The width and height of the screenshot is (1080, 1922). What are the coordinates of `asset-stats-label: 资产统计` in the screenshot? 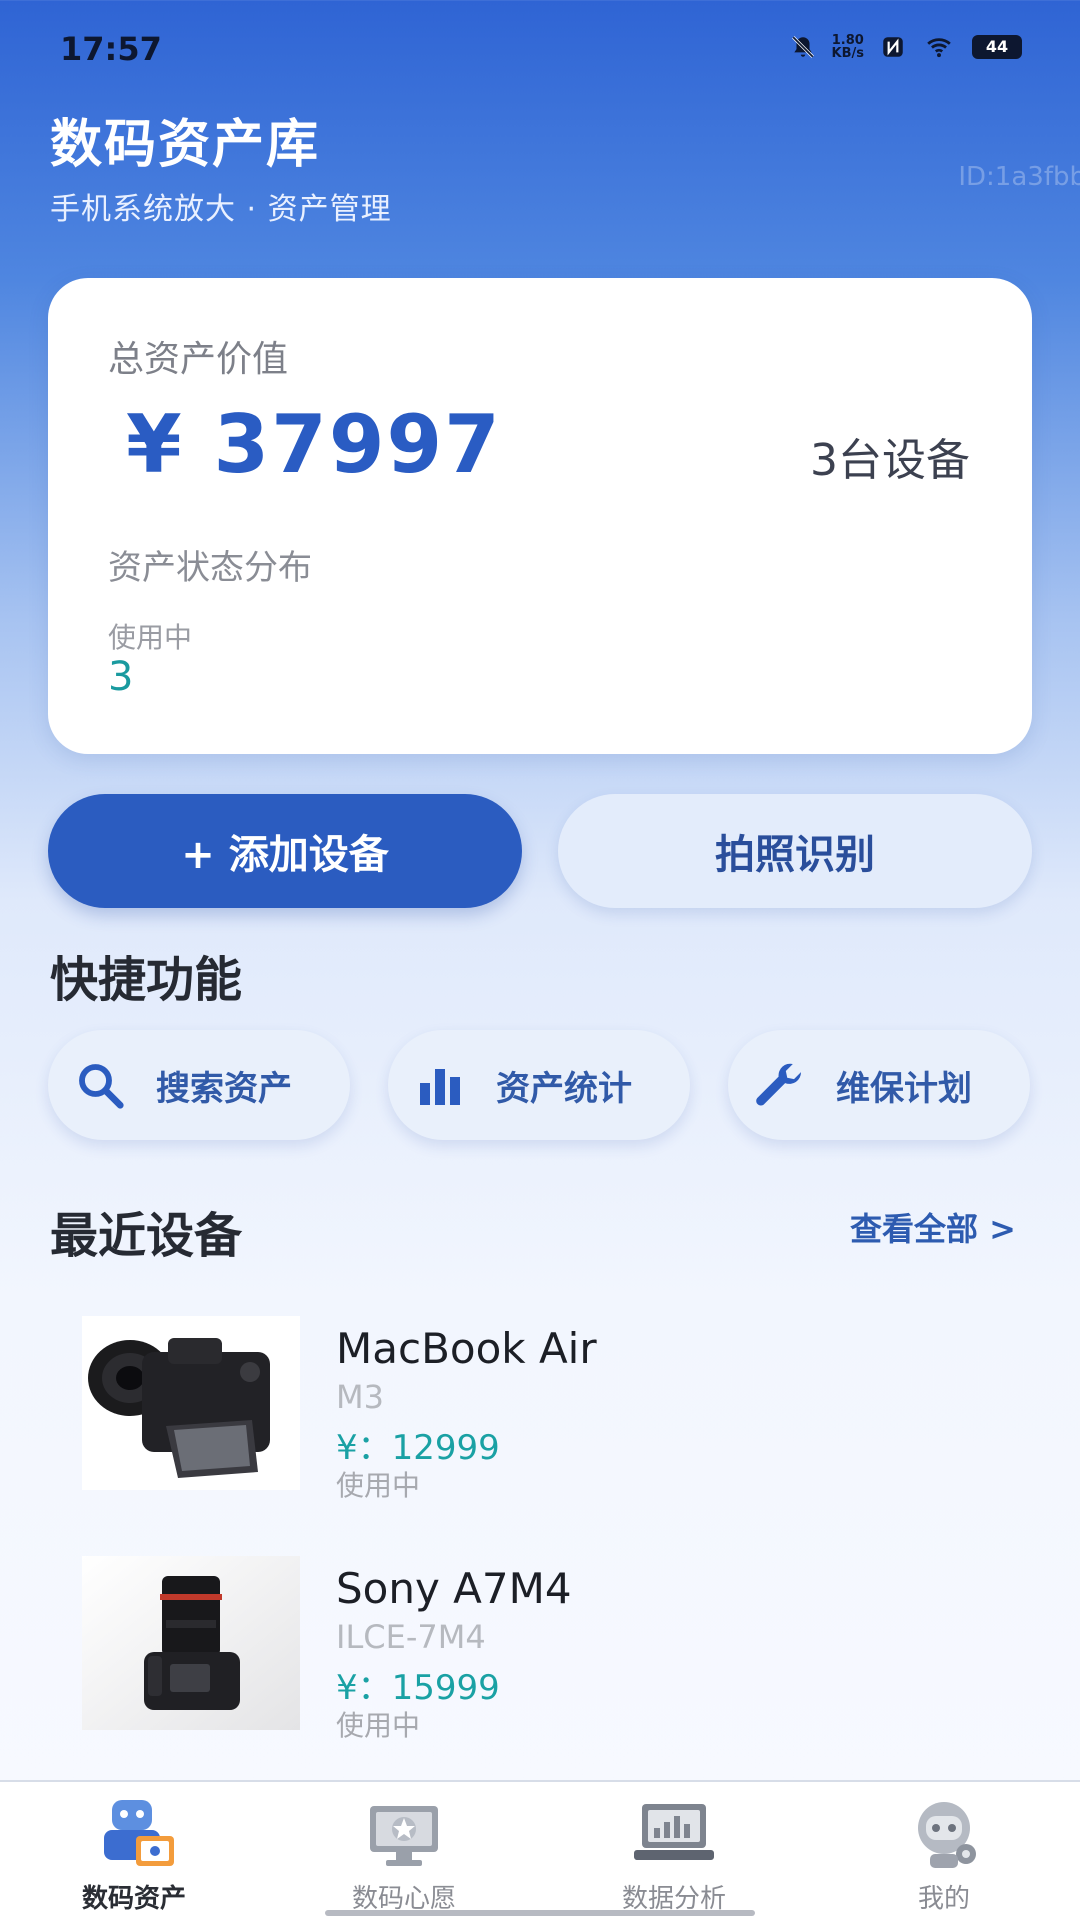 It's located at (564, 1088).